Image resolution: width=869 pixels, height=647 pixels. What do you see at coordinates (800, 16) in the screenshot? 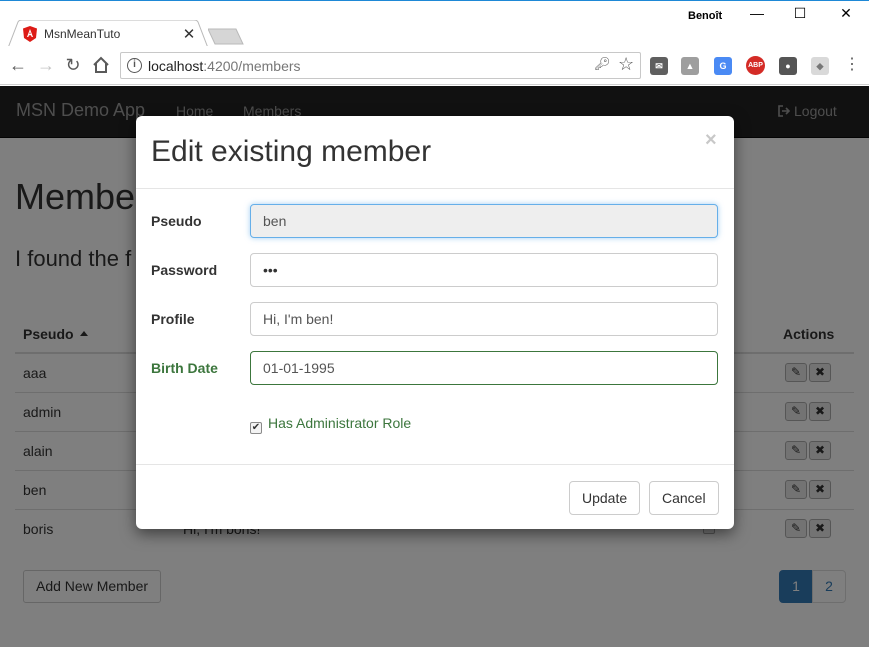
I see `maximize-icon: ☐` at bounding box center [800, 16].